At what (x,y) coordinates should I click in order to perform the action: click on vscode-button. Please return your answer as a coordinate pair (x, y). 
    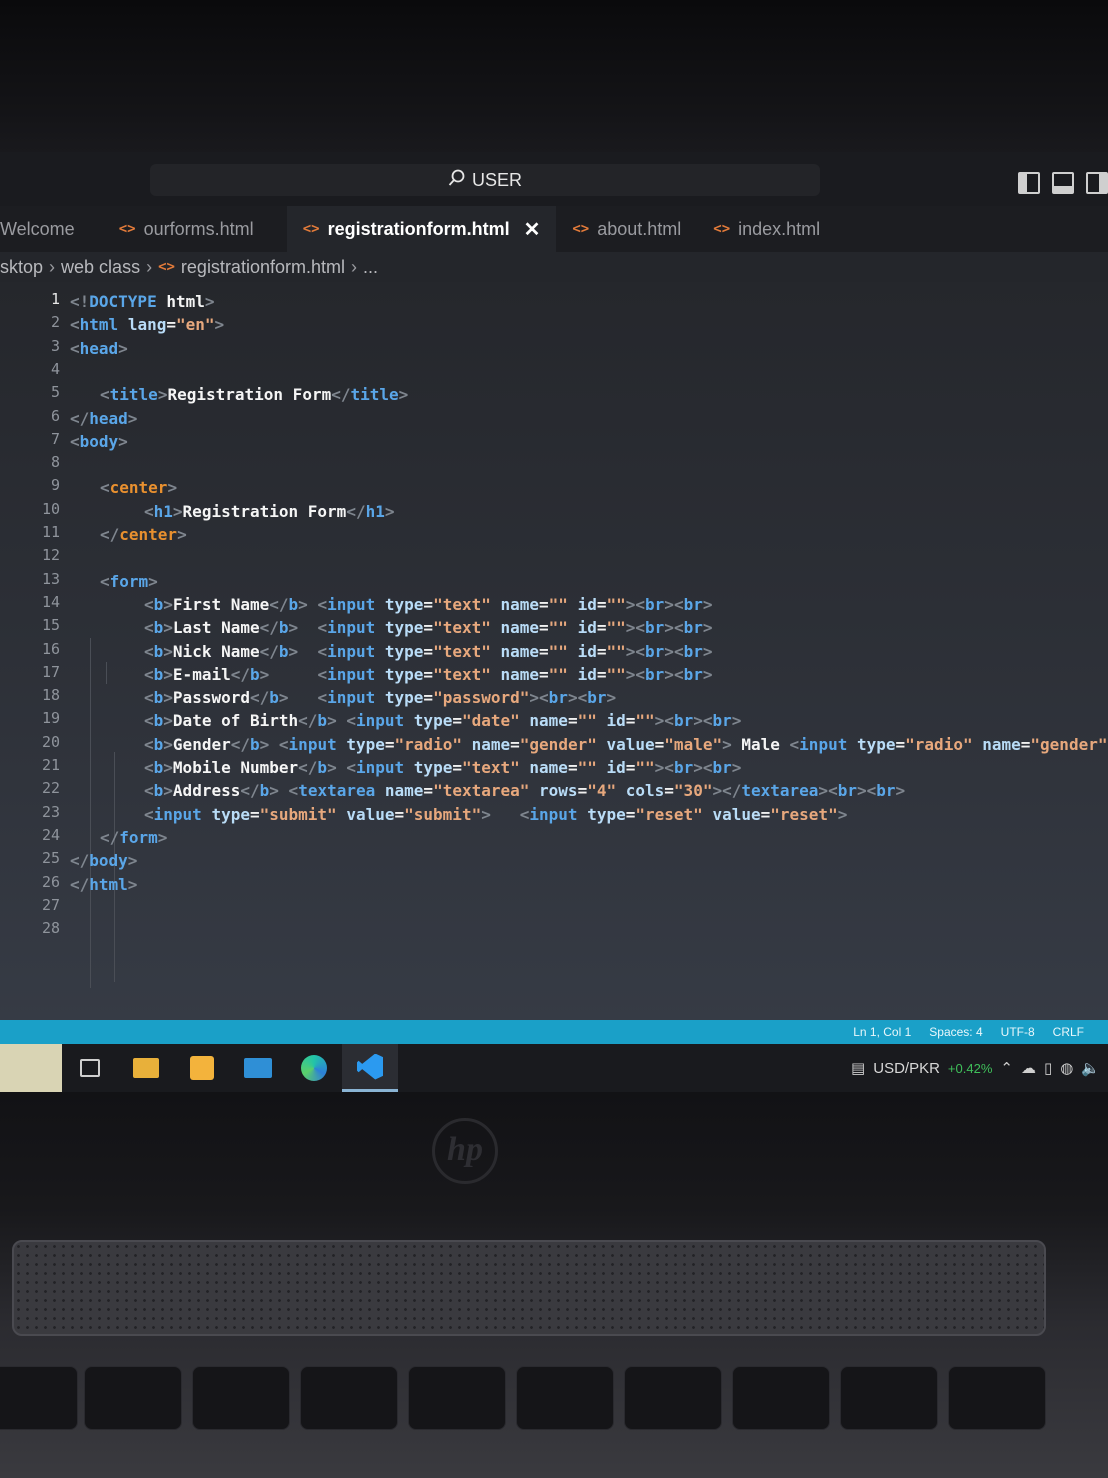
    Looking at the image, I should click on (370, 1068).